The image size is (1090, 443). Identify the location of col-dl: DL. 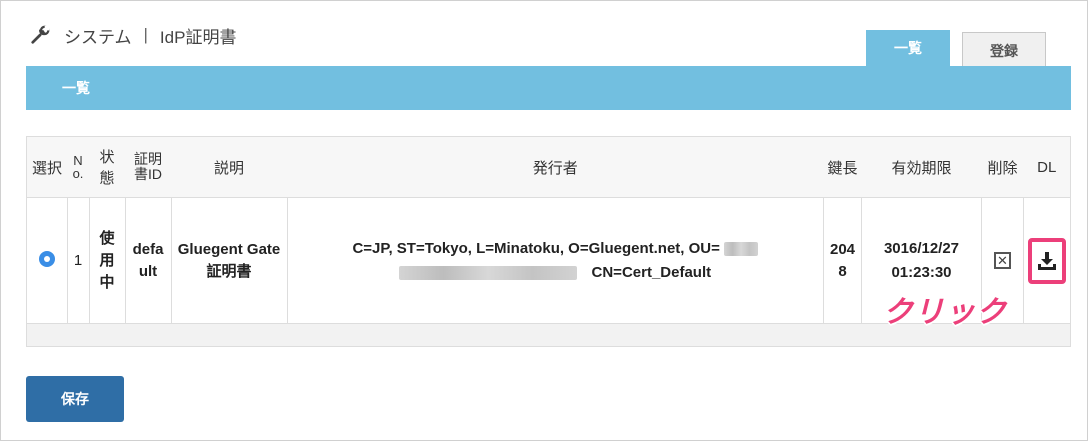
(1046, 167).